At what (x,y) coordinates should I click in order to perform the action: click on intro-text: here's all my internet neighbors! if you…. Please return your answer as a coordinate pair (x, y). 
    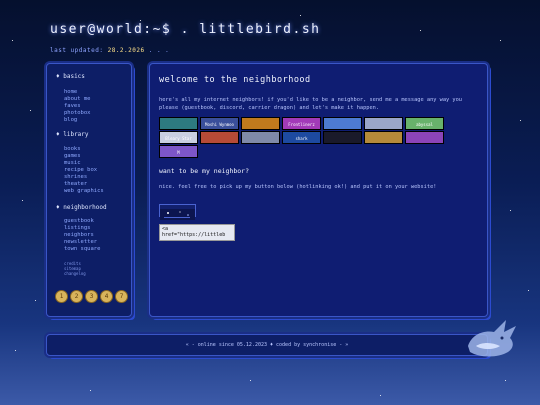
    Looking at the image, I should click on (310, 104).